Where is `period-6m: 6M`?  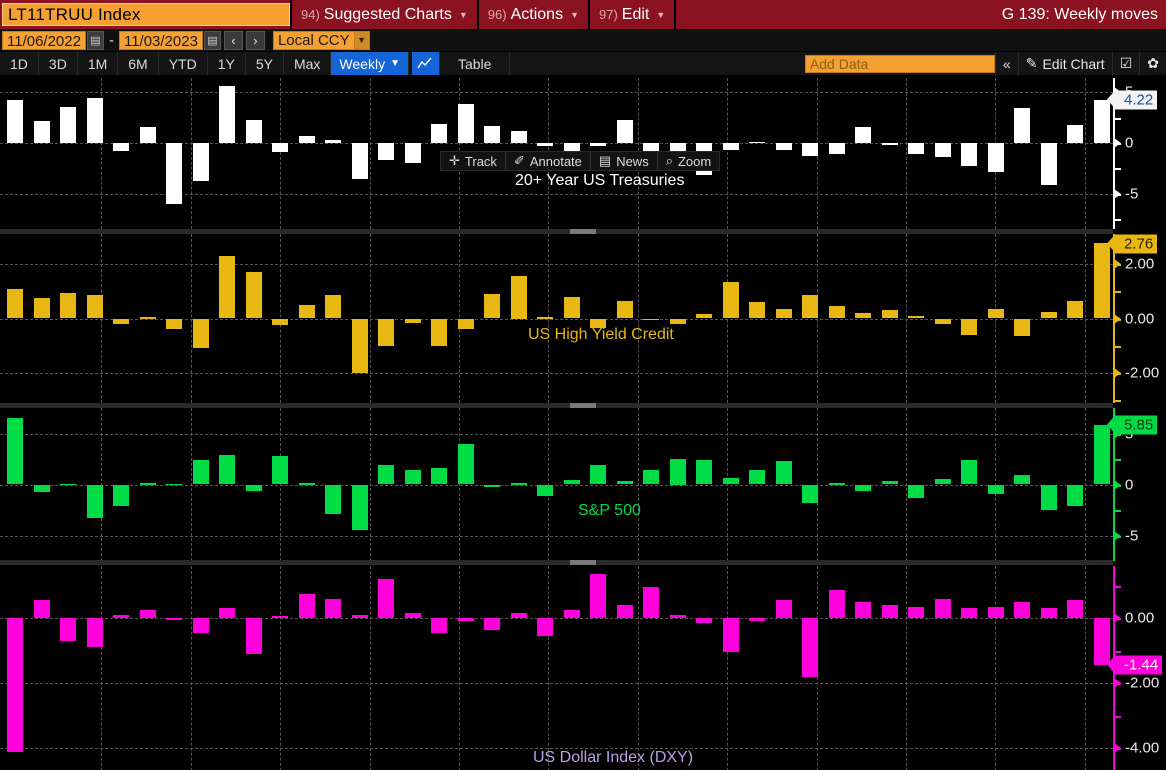 period-6m: 6M is located at coordinates (138, 63).